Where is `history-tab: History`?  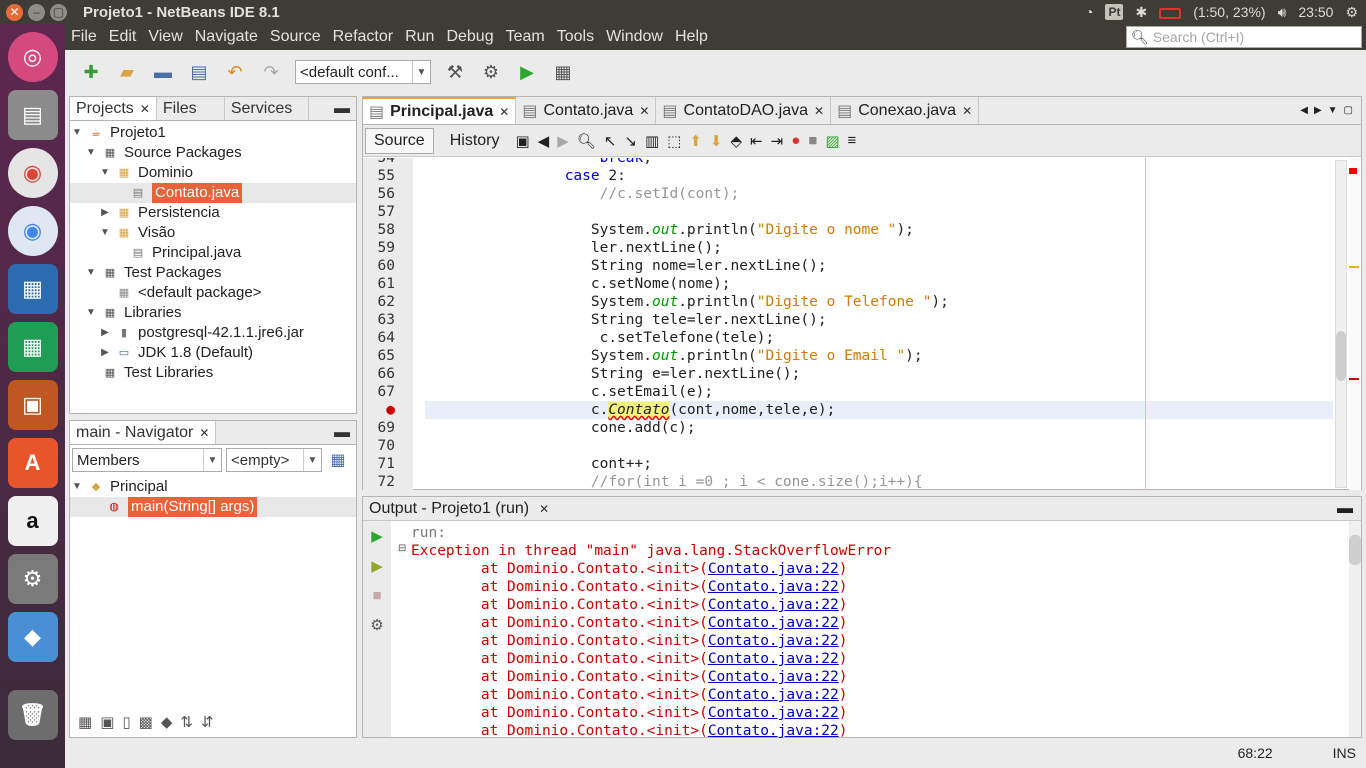
history-tab: History is located at coordinates (475, 141).